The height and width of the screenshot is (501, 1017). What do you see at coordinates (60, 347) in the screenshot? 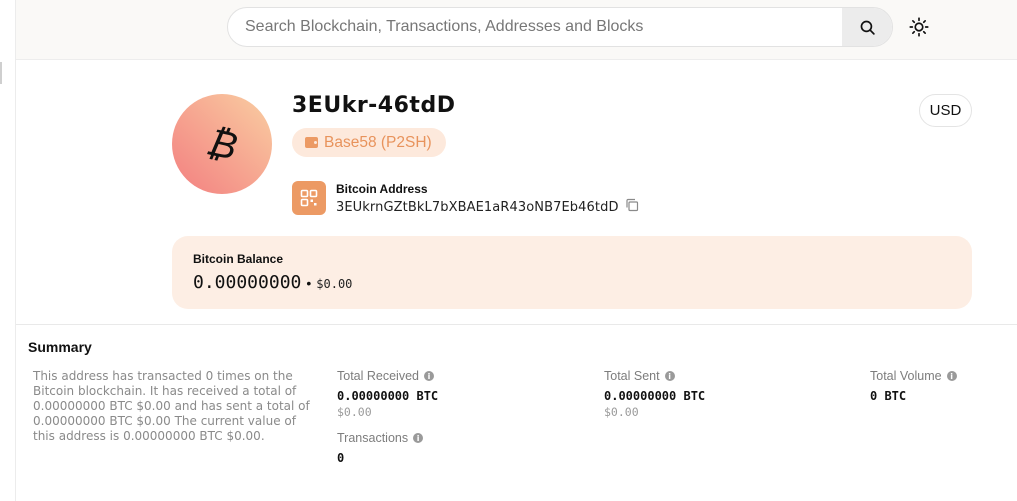
I see `summary-title: Summary` at bounding box center [60, 347].